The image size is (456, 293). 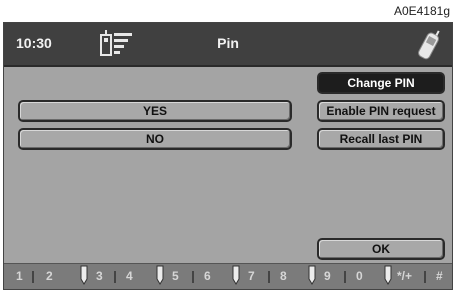 I want to click on key-4: 4, so click(x=129, y=276).